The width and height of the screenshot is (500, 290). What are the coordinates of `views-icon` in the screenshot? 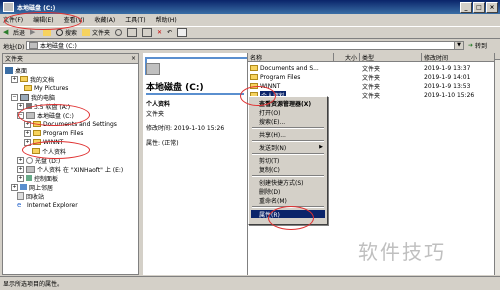 It's located at (182, 32).